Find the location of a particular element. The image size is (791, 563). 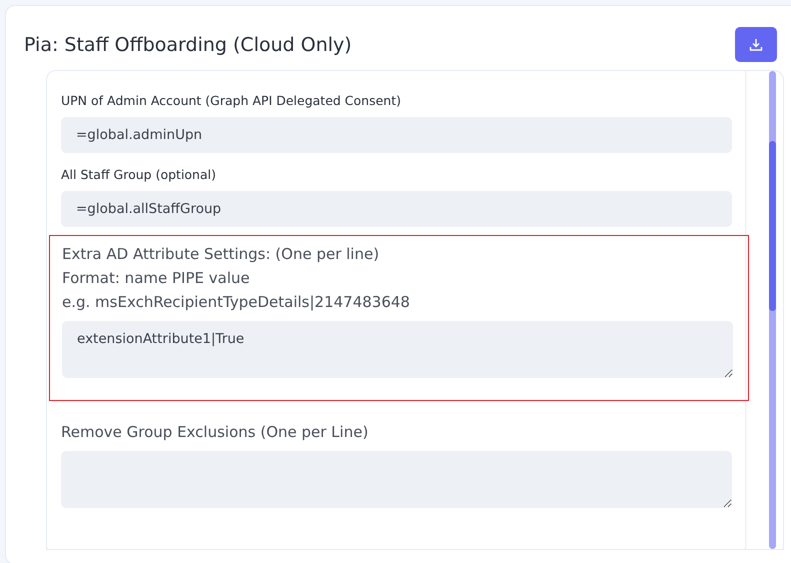

download-icon is located at coordinates (756, 45).